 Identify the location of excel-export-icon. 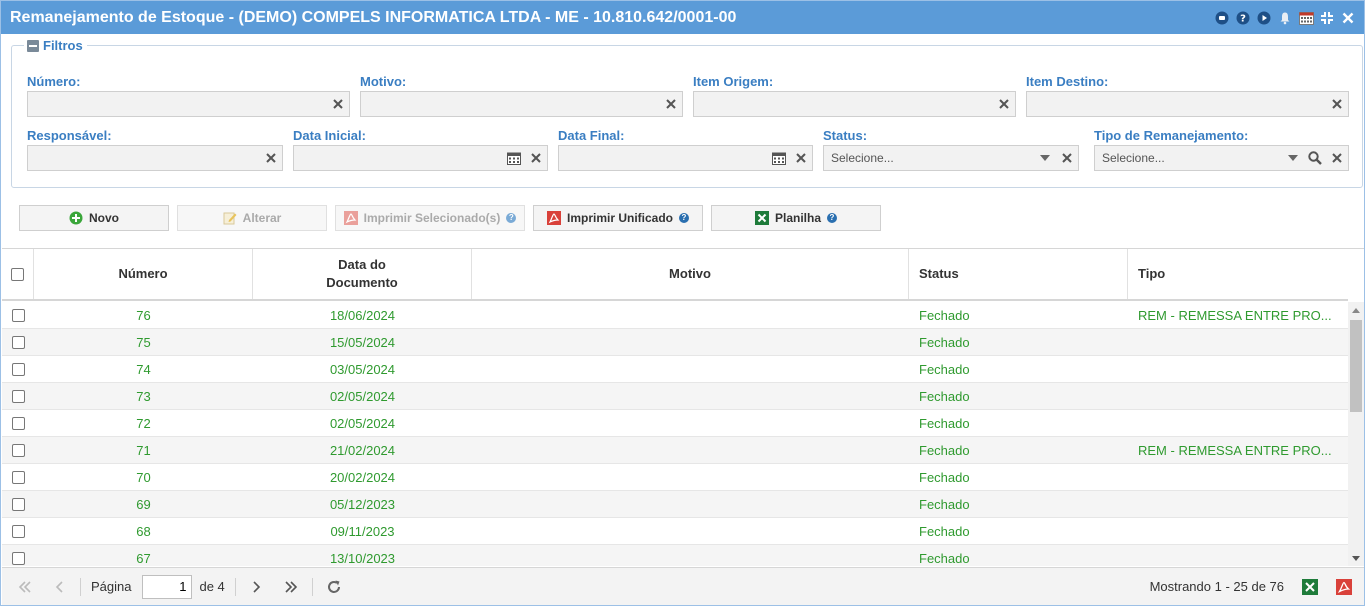
(1310, 586).